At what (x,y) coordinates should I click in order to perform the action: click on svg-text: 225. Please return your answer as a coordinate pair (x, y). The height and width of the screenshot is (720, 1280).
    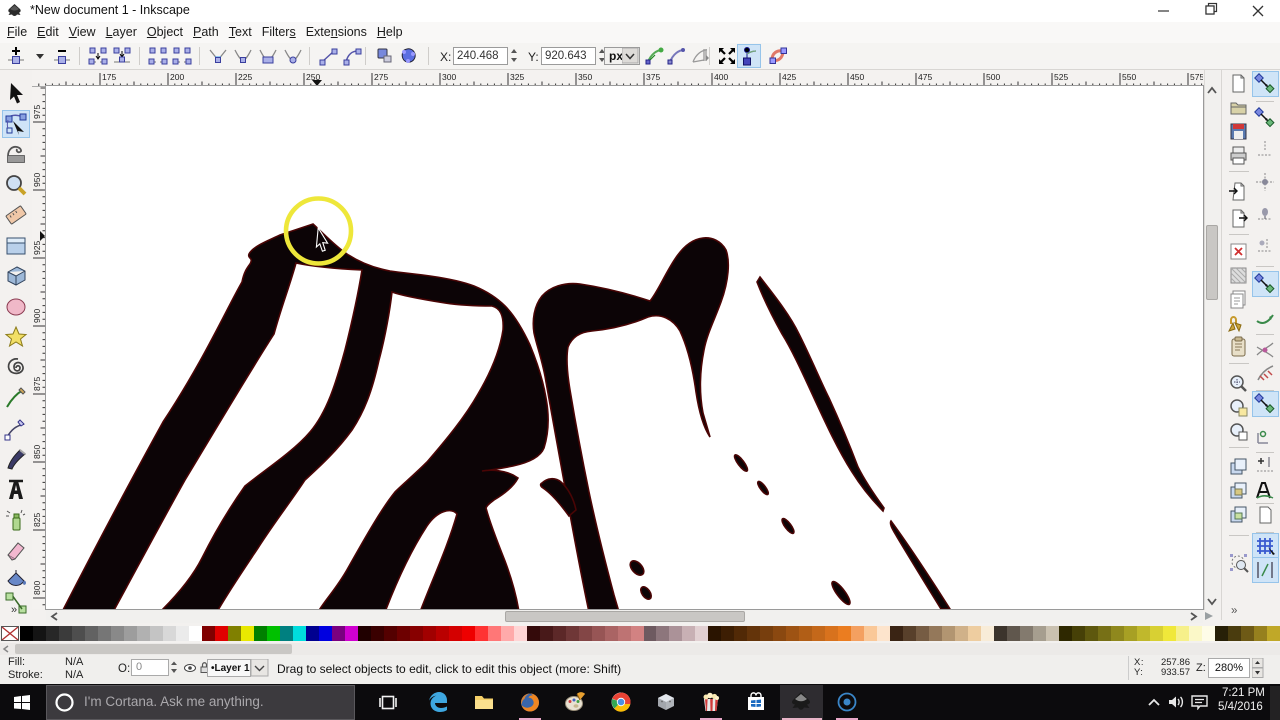
    Looking at the image, I should click on (245, 77).